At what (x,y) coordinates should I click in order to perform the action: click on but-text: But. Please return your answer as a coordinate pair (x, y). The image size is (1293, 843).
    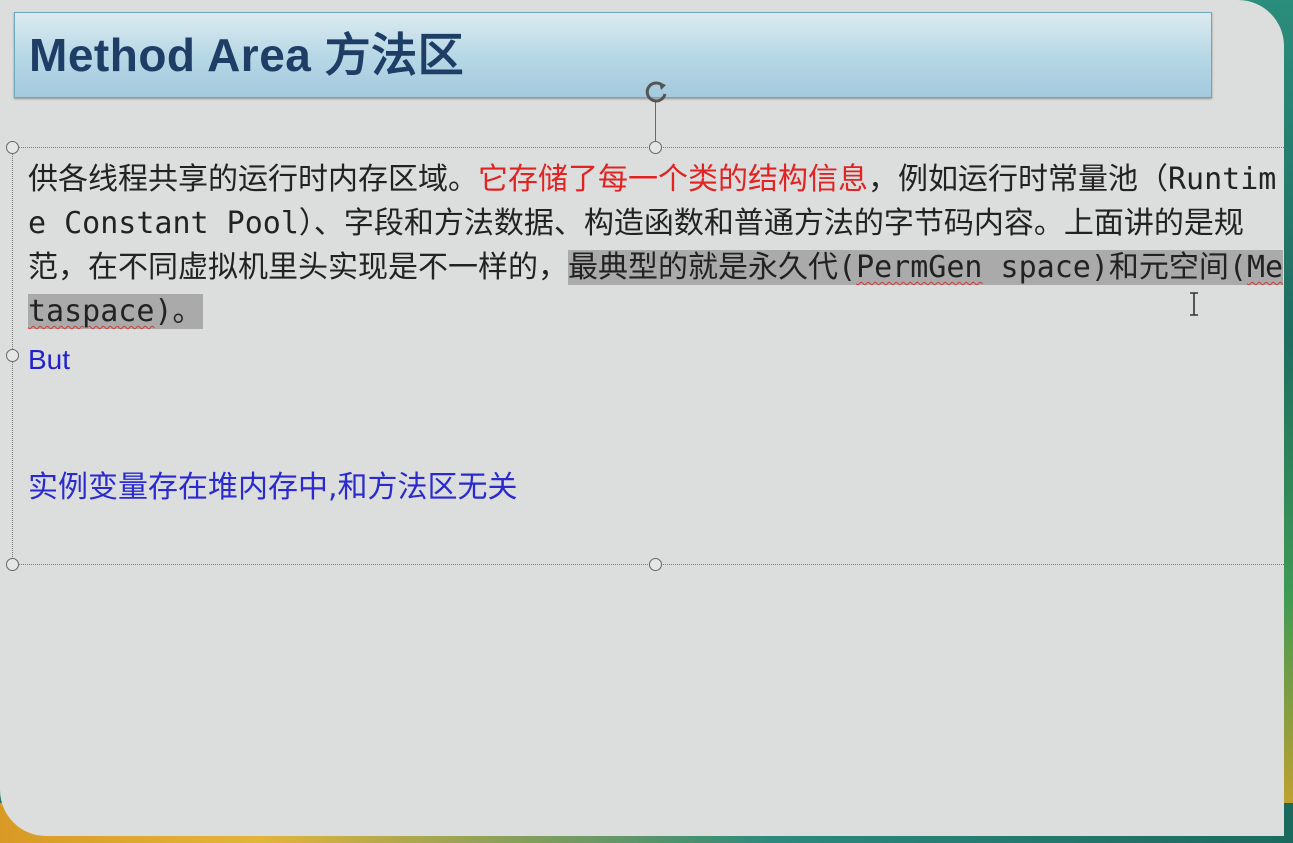
    Looking at the image, I should click on (656, 360).